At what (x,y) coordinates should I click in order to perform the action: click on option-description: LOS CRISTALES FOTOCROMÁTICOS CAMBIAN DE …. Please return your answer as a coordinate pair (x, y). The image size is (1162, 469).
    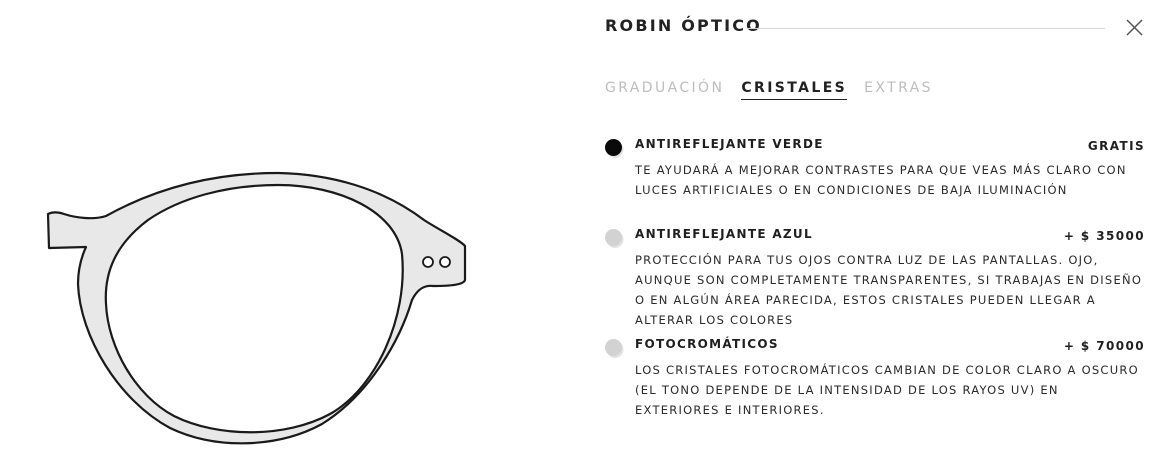
    Looking at the image, I should click on (887, 390).